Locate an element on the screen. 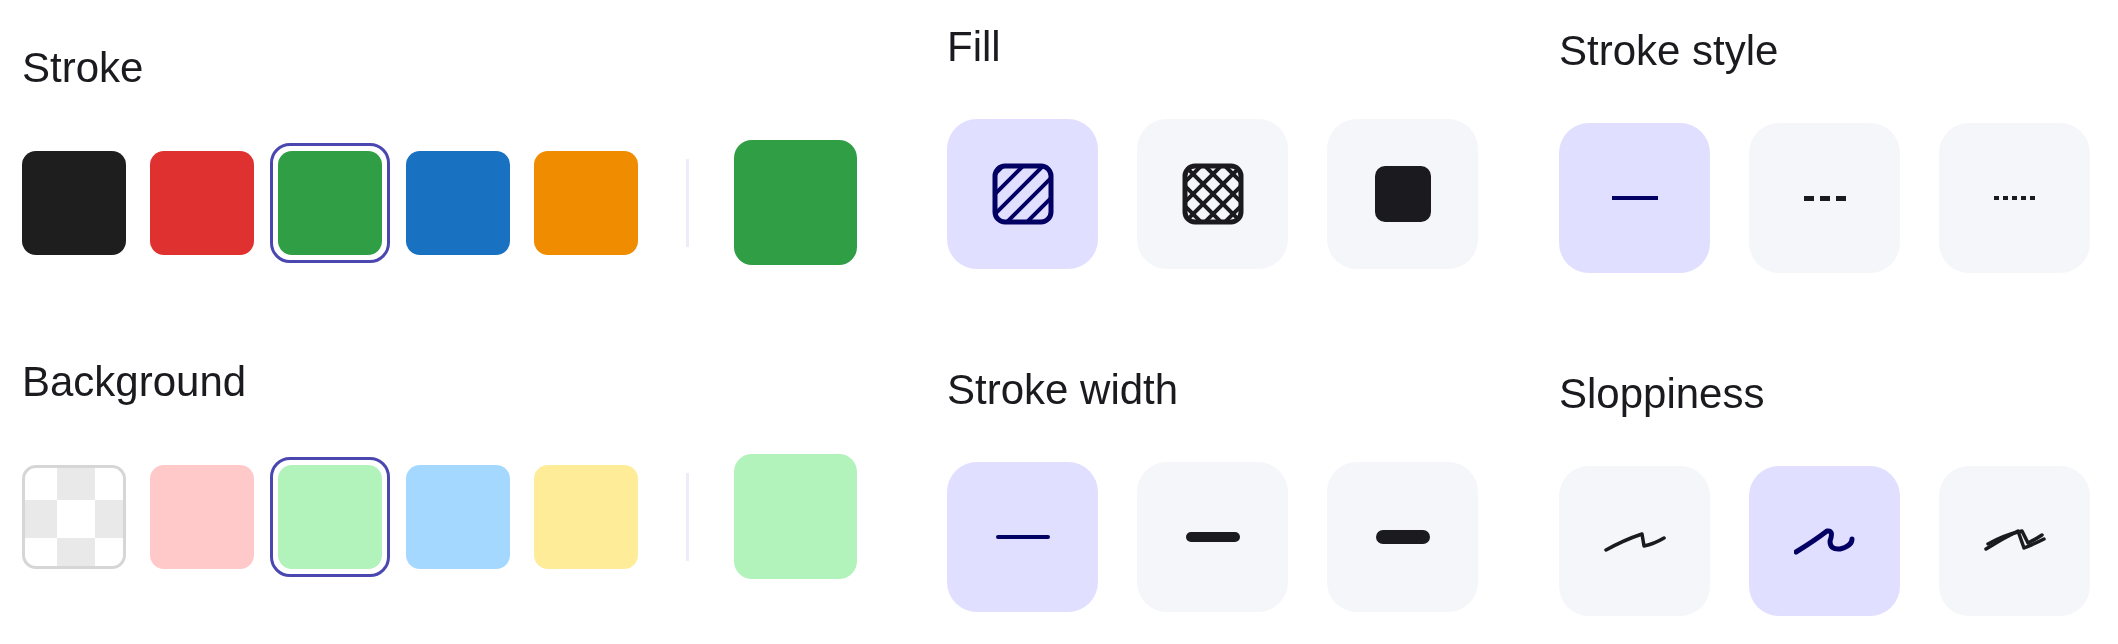 Image resolution: width=2118 pixels, height=644 pixels. section-label: Stroke is located at coordinates (82, 68).